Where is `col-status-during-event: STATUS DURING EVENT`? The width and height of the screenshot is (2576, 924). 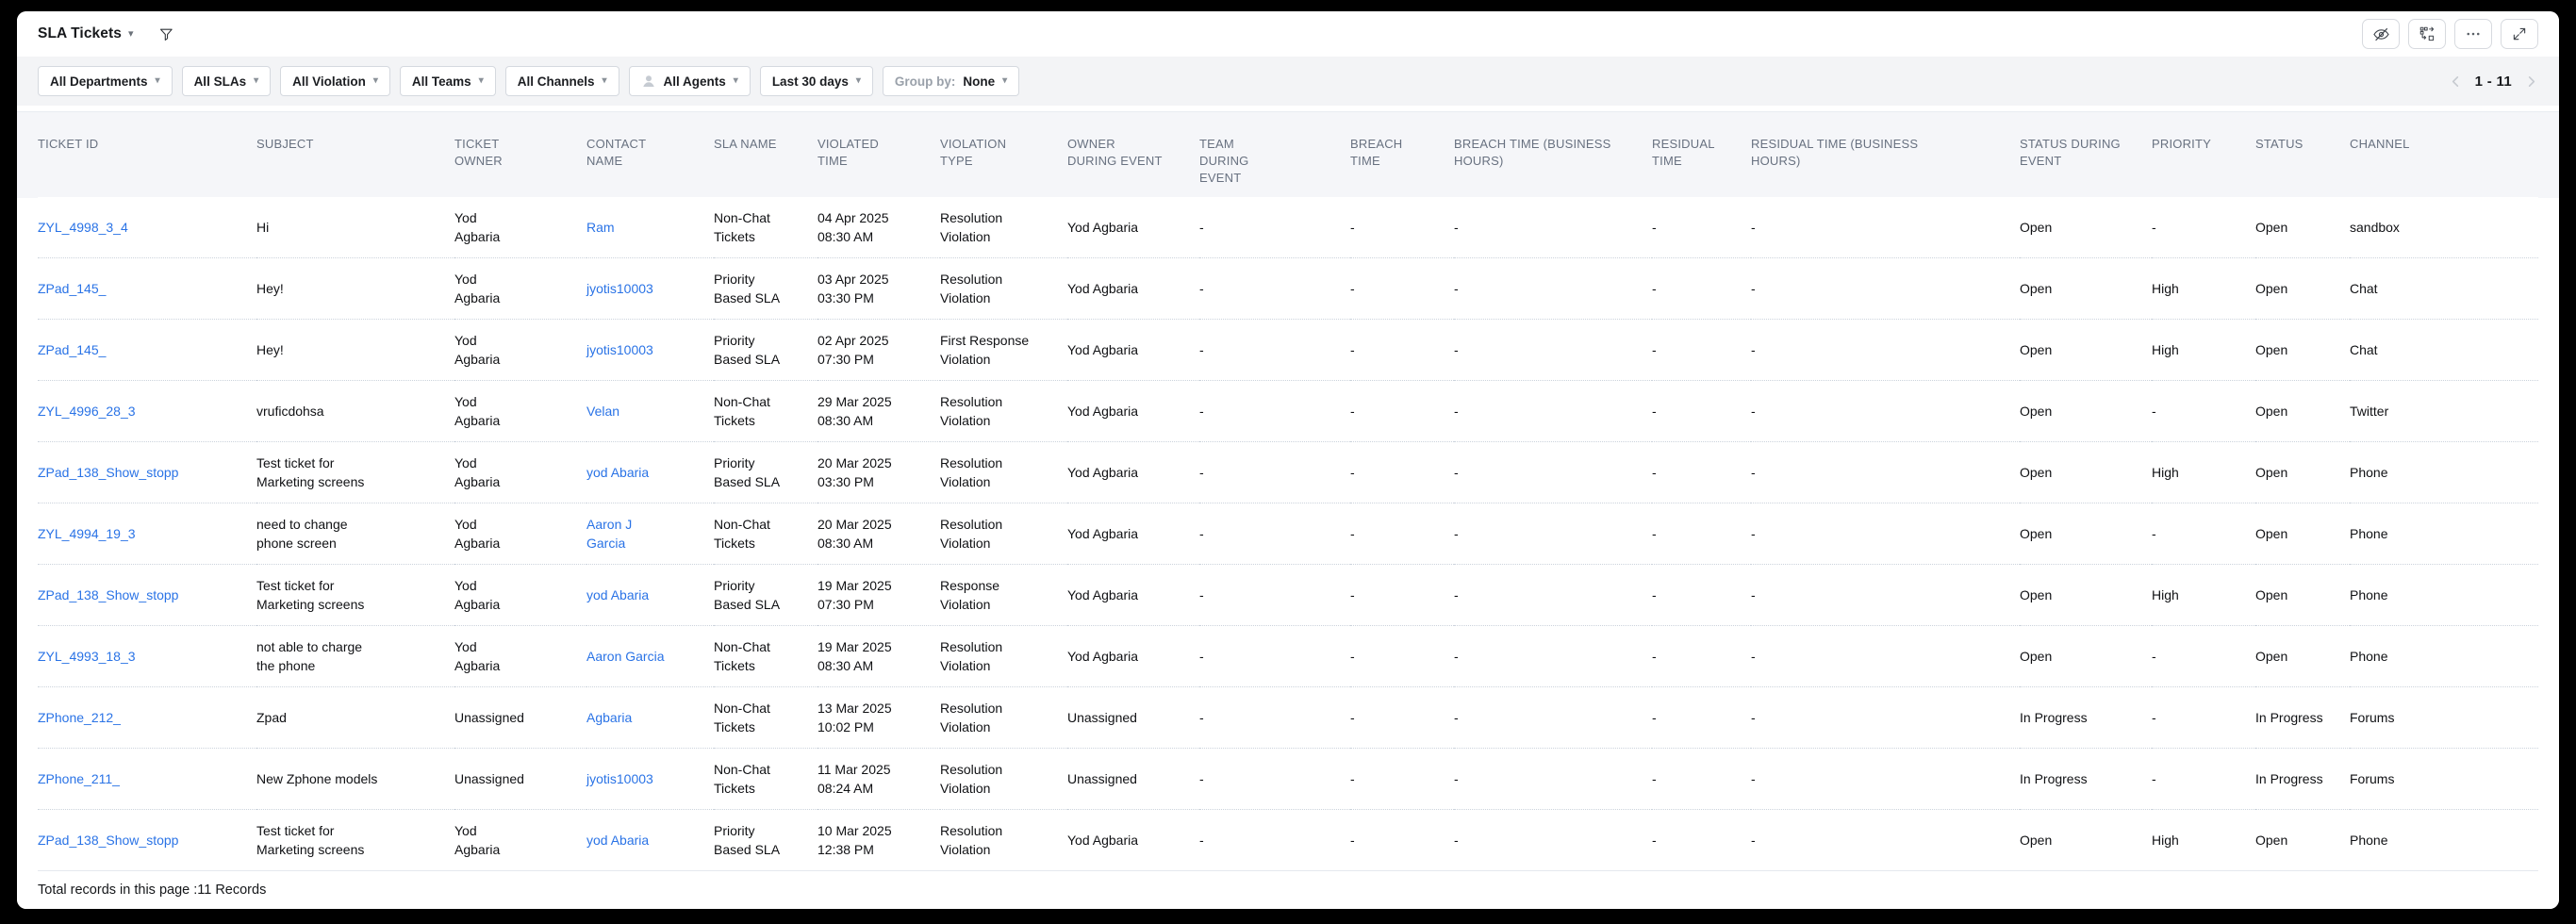 col-status-during-event: STATUS DURING EVENT is located at coordinates (2070, 152).